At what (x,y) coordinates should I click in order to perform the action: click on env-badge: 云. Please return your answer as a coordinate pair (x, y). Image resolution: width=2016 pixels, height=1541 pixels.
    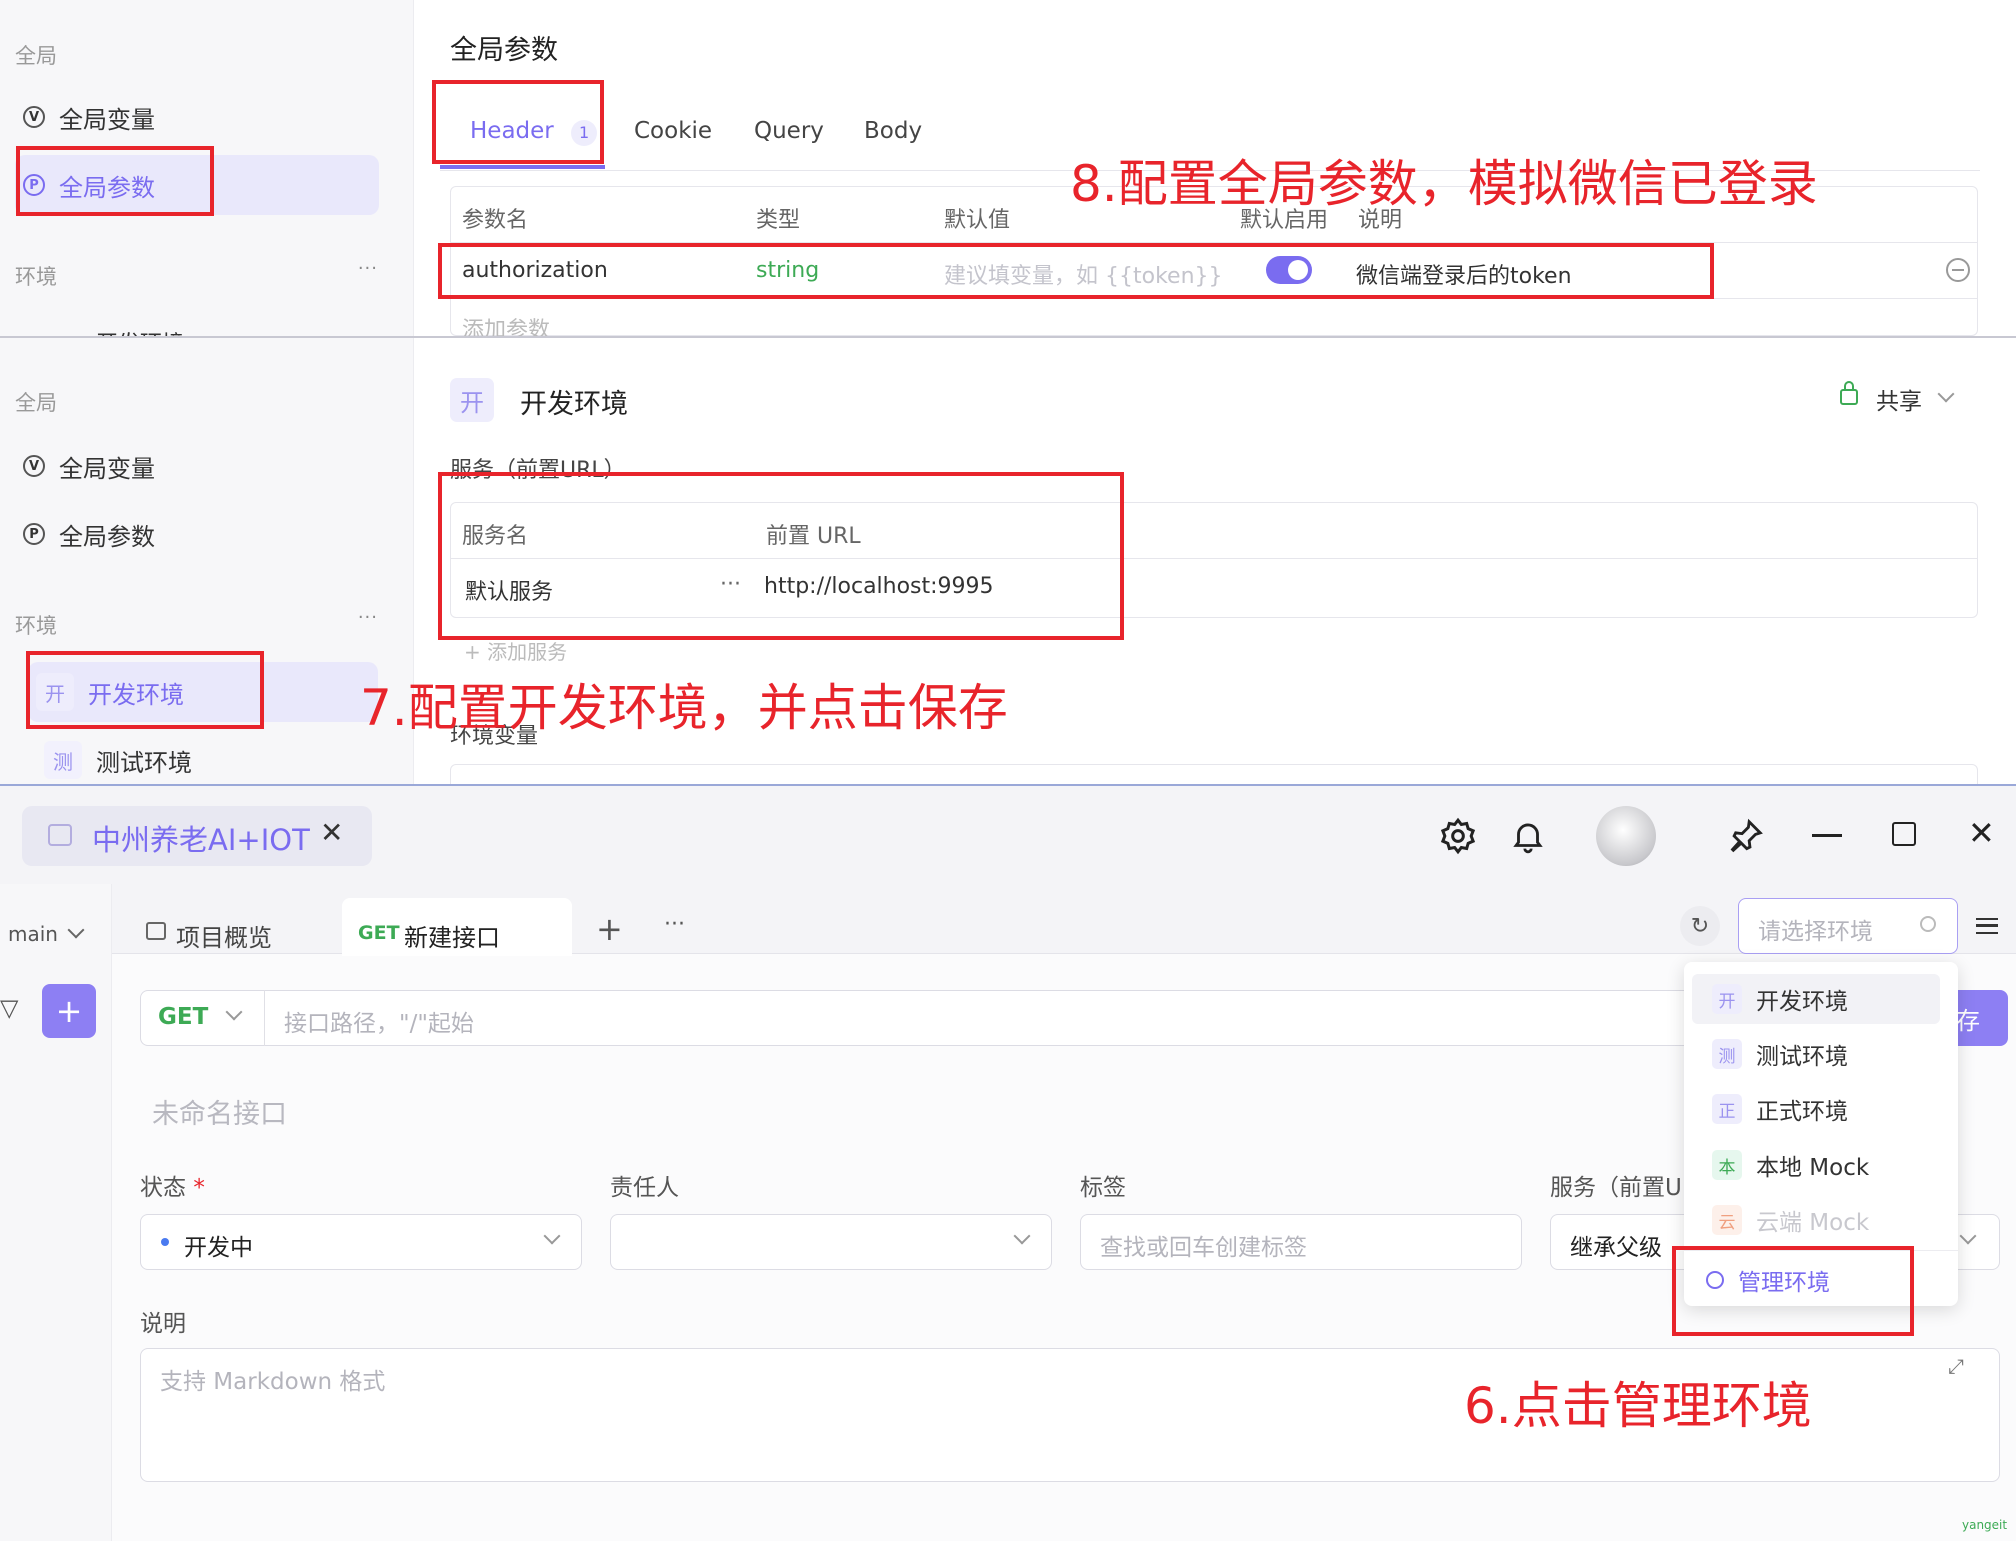
    Looking at the image, I should click on (1727, 1220).